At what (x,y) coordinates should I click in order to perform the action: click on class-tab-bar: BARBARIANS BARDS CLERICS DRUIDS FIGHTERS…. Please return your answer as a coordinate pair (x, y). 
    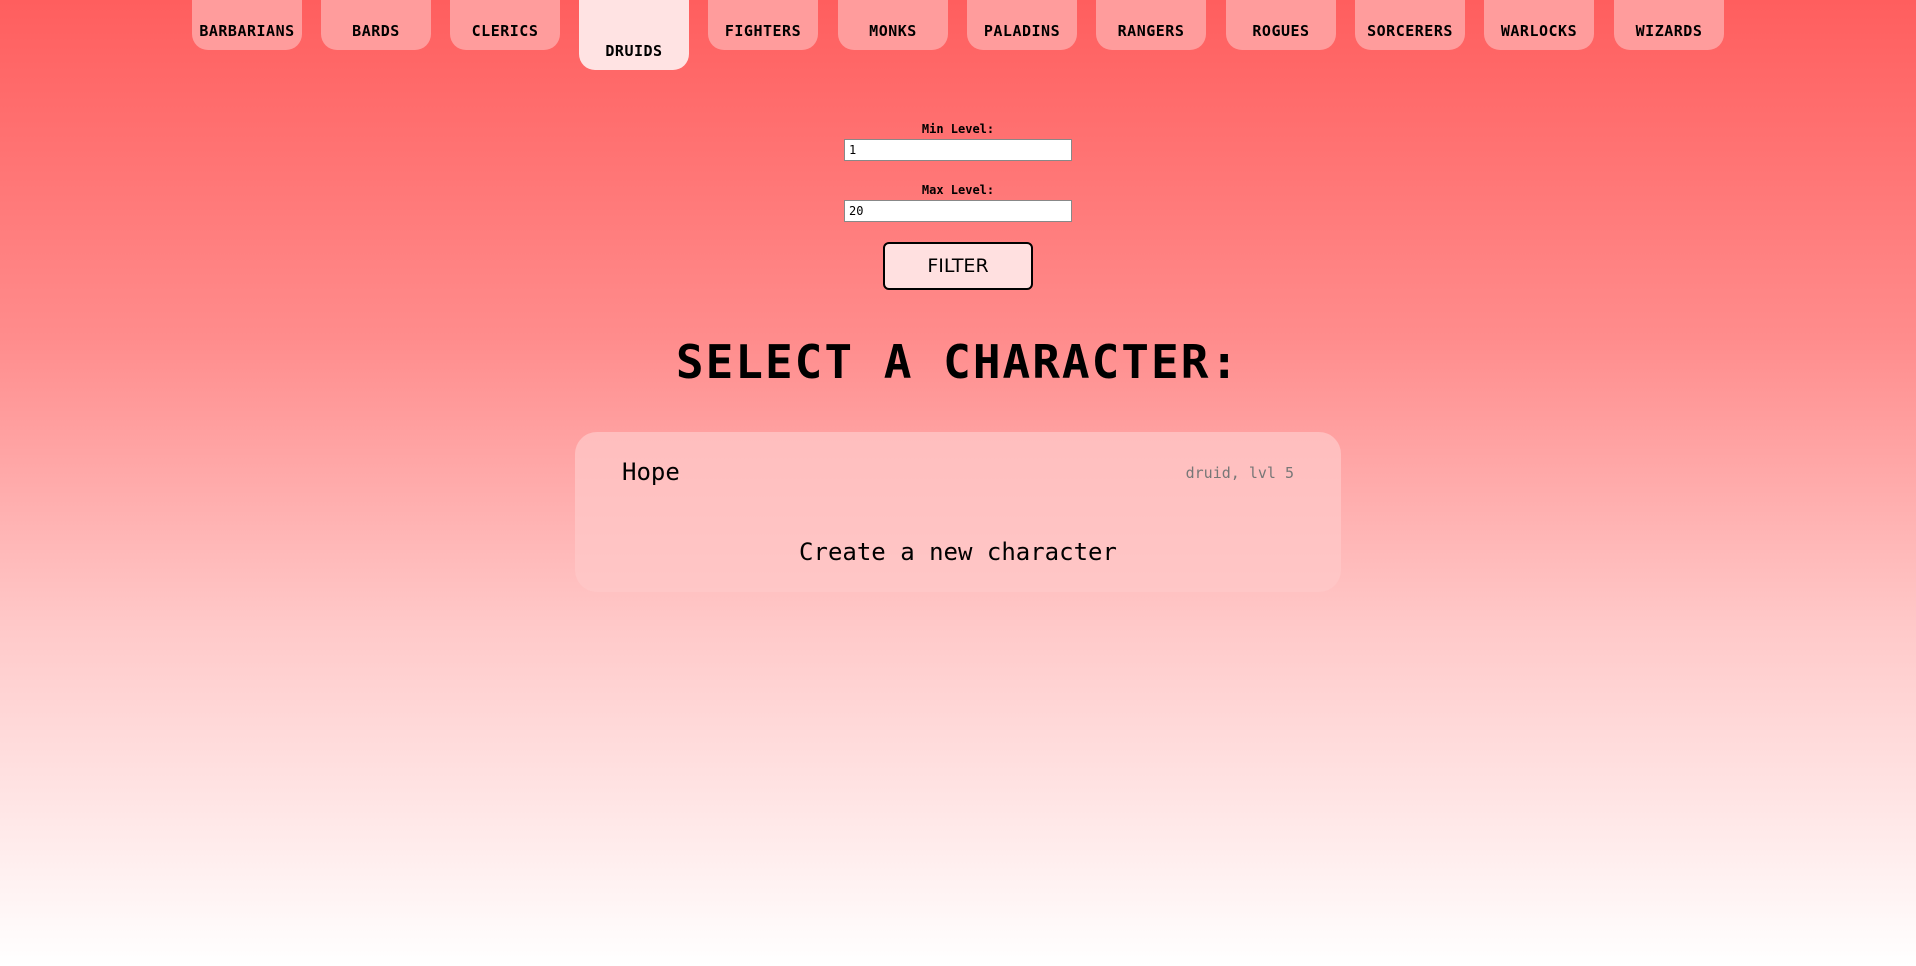
    Looking at the image, I should click on (958, 36).